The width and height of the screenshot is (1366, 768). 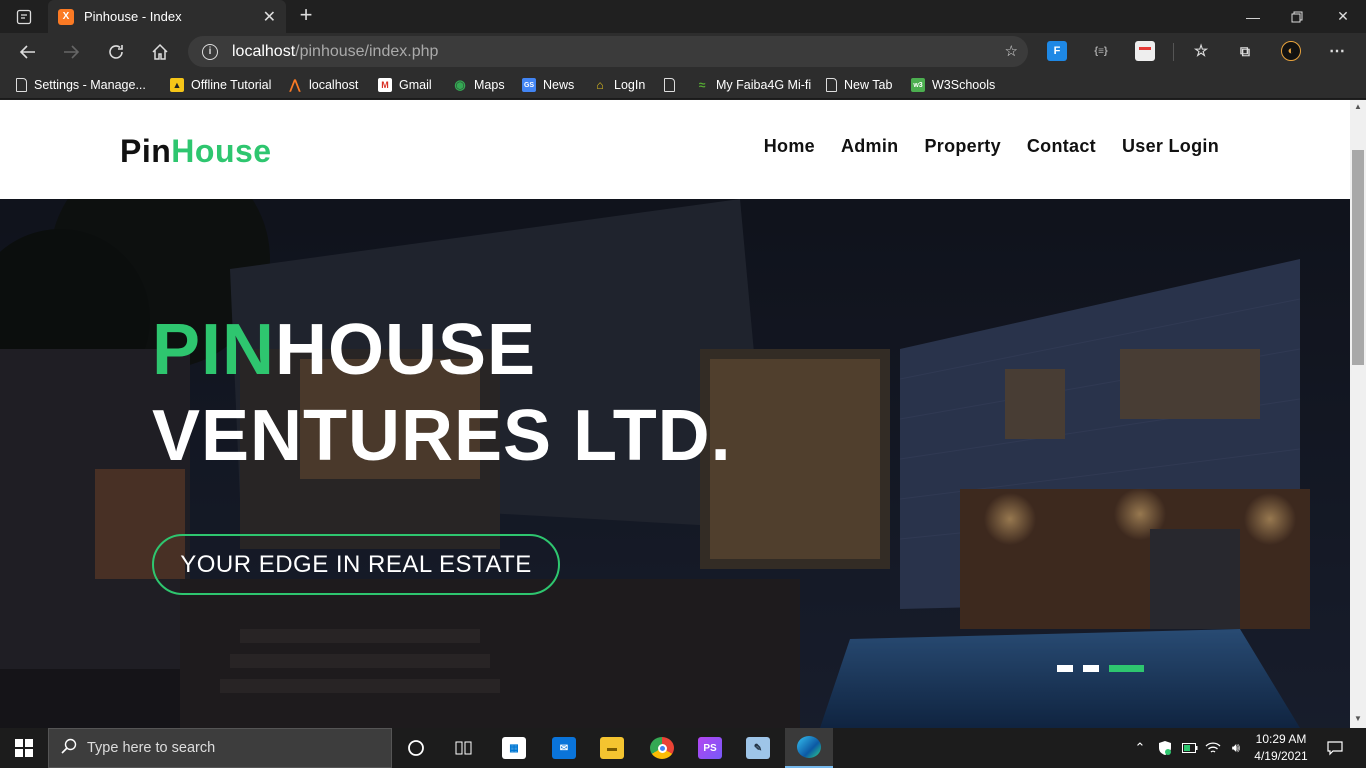 What do you see at coordinates (1057, 51) in the screenshot?
I see `extension-fi-icon: F` at bounding box center [1057, 51].